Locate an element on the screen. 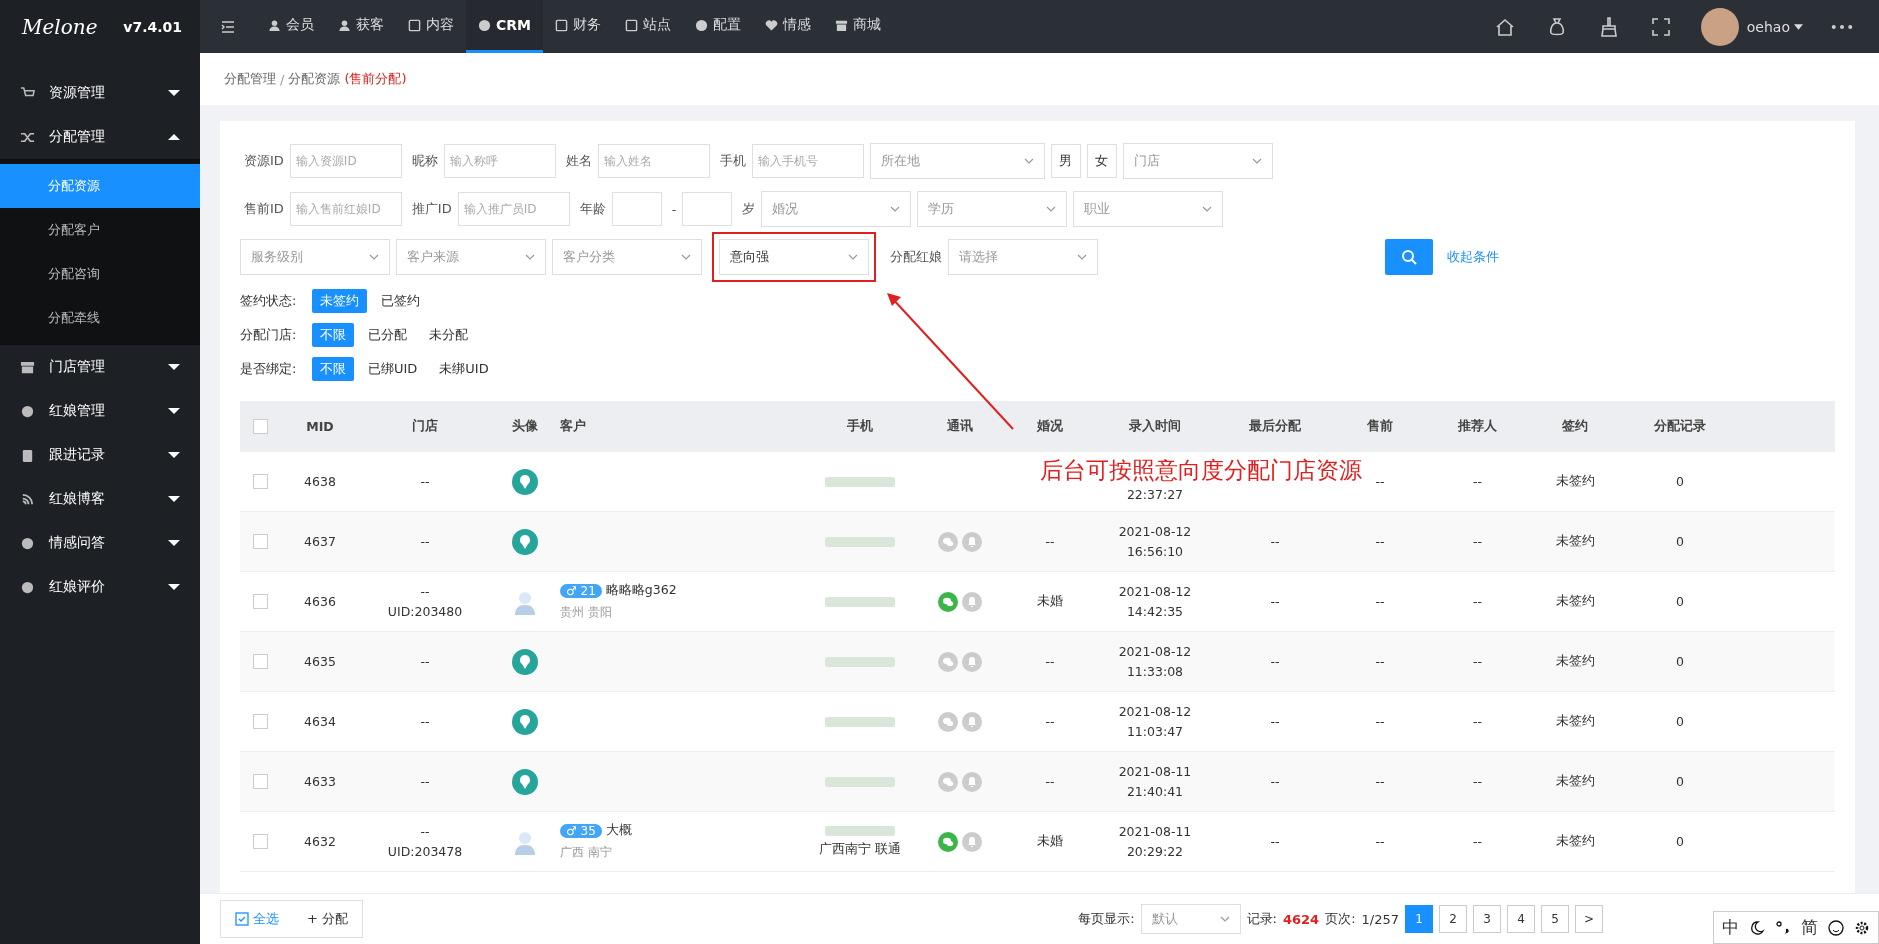 The height and width of the screenshot is (944, 1879). nav-tab: 配置 is located at coordinates (718, 26).